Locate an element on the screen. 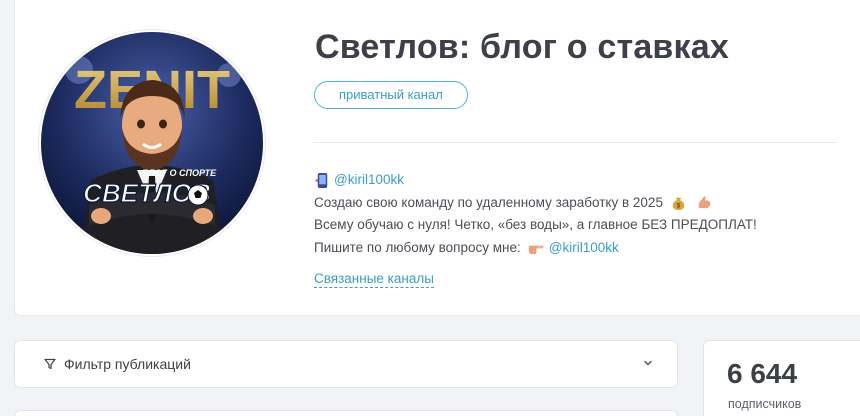 The image size is (860, 416). private-channel-badge: приватный канал is located at coordinates (391, 95).